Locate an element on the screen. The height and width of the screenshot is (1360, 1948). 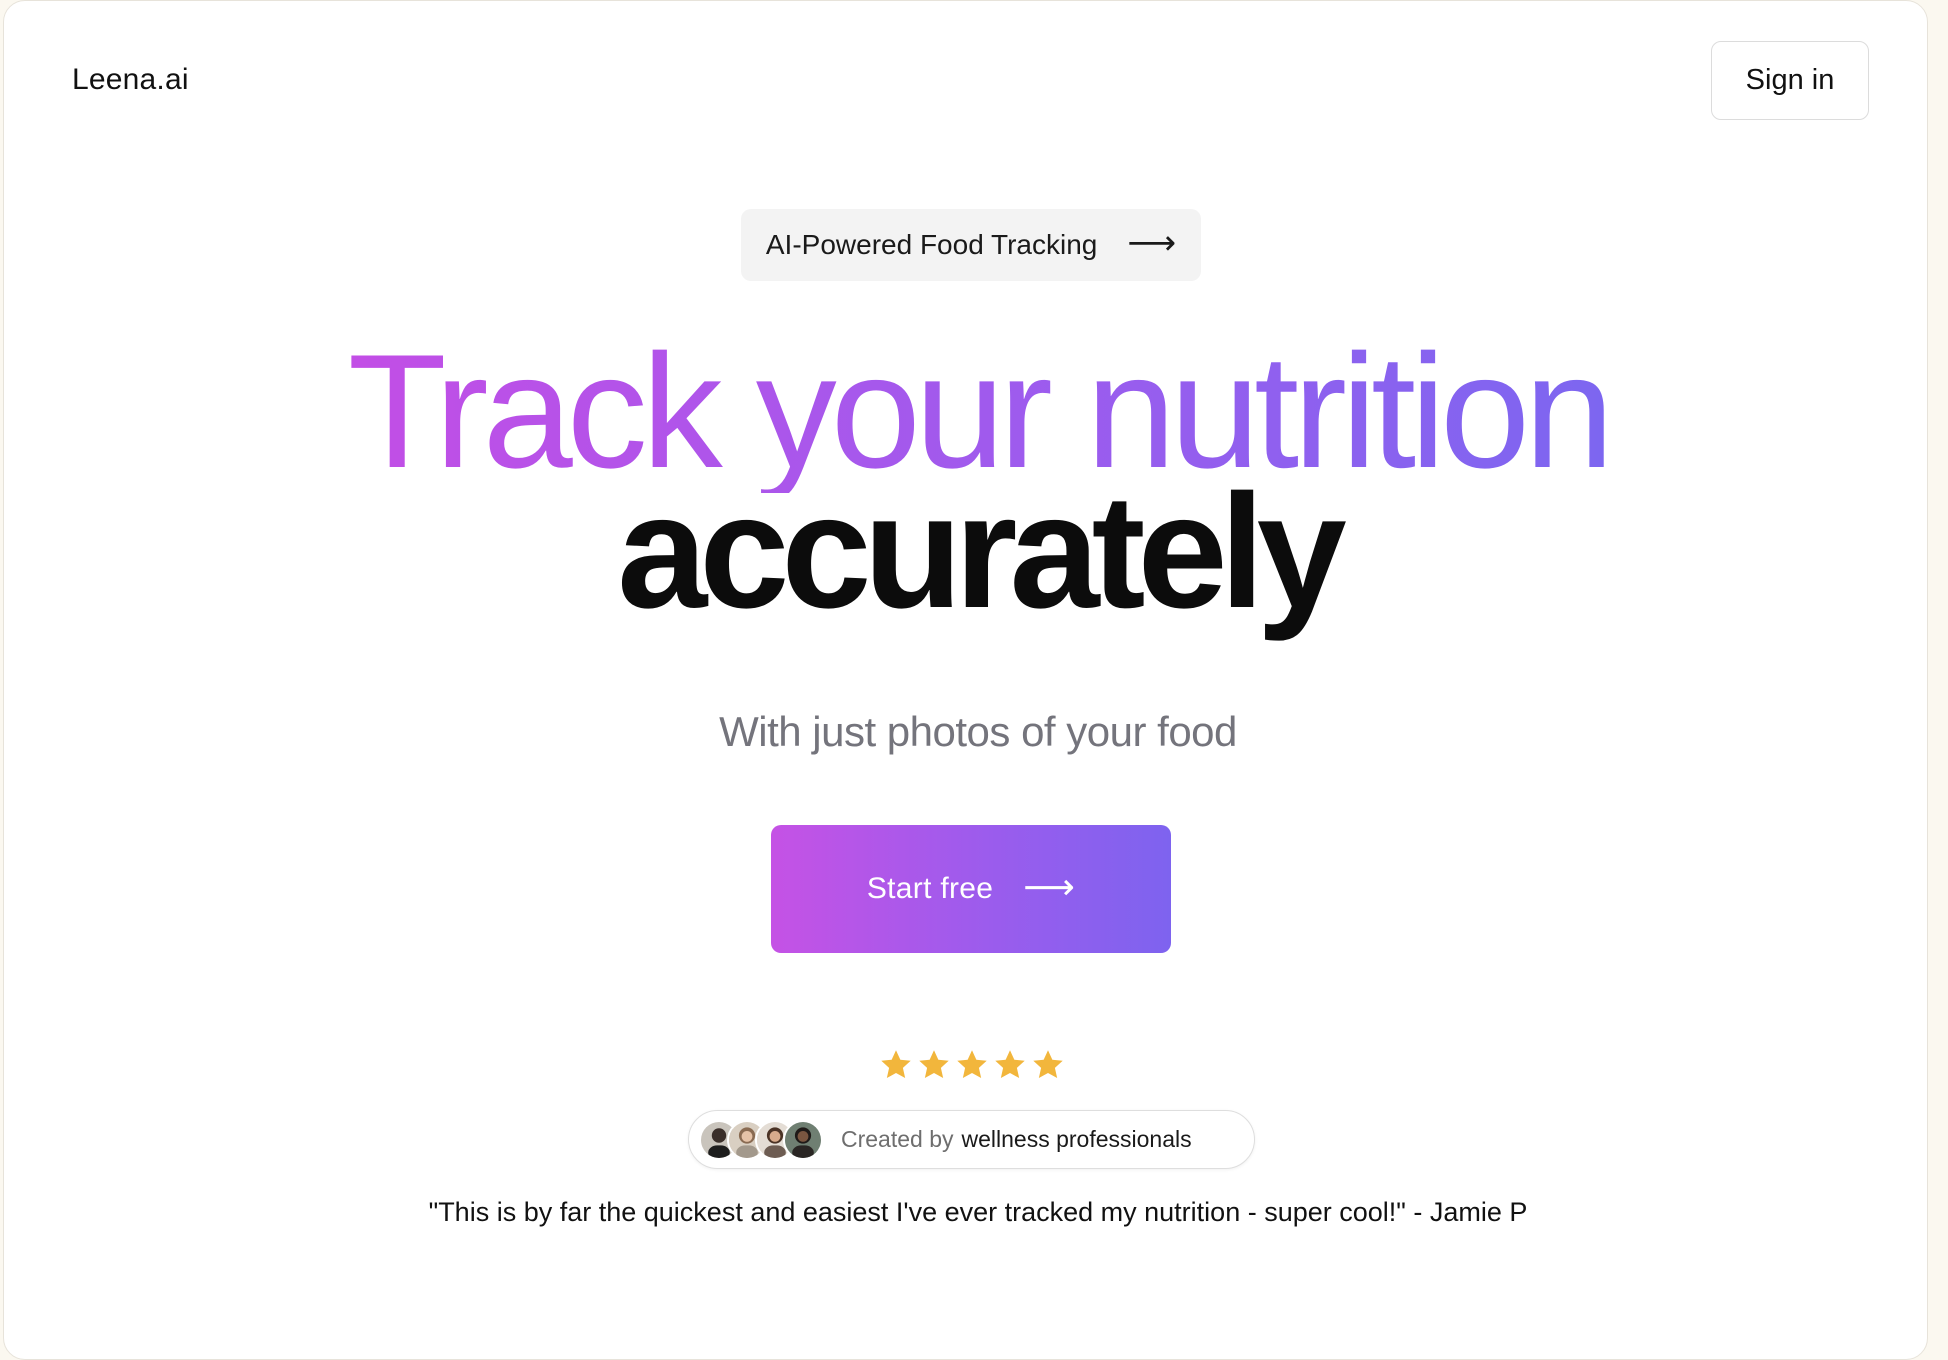
avatar is located at coordinates (803, 1139).